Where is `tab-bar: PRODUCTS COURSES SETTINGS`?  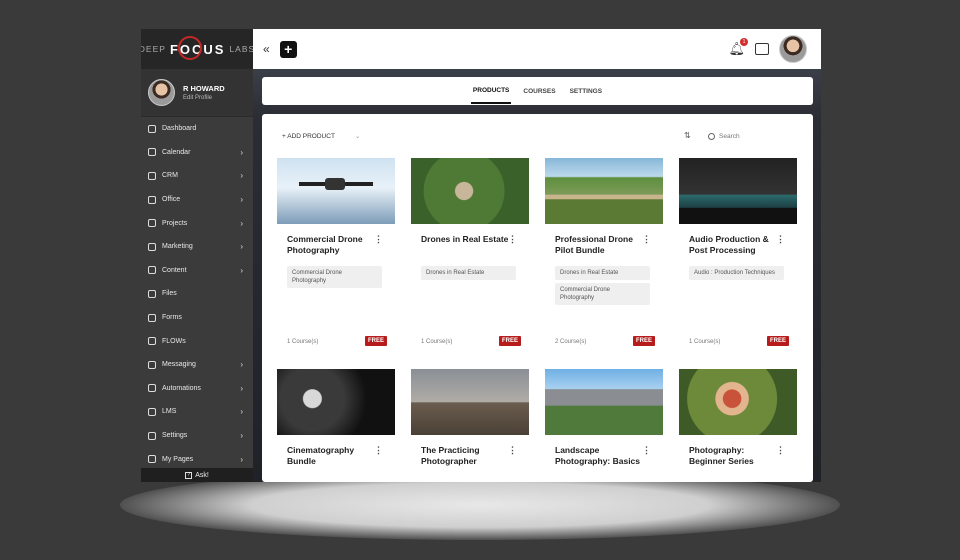
tab-bar: PRODUCTS COURSES SETTINGS is located at coordinates (537, 91).